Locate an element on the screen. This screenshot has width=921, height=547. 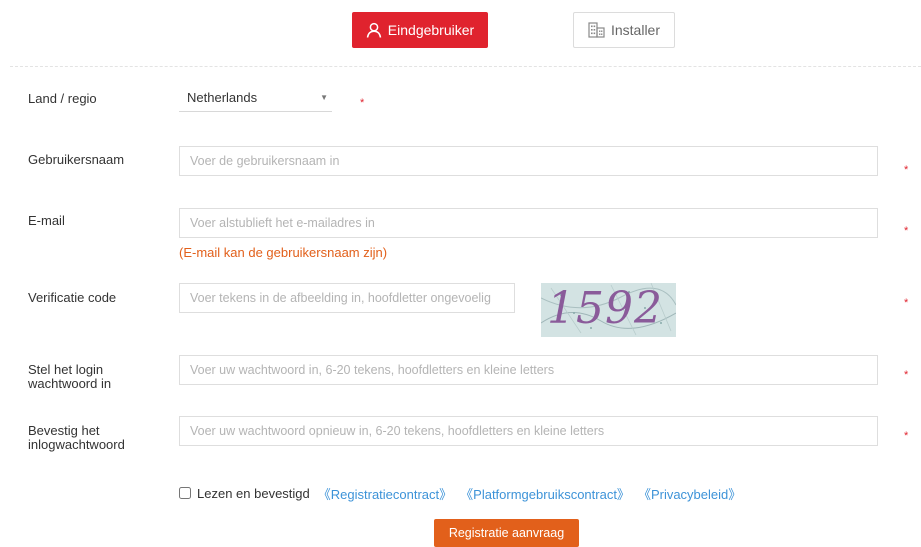
email-hint: (E-mail kan de gebruikersnaam zijn) is located at coordinates (283, 252).